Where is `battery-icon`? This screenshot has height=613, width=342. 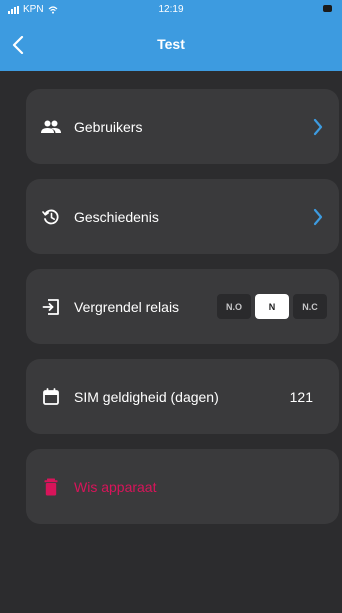 battery-icon is located at coordinates (327, 8).